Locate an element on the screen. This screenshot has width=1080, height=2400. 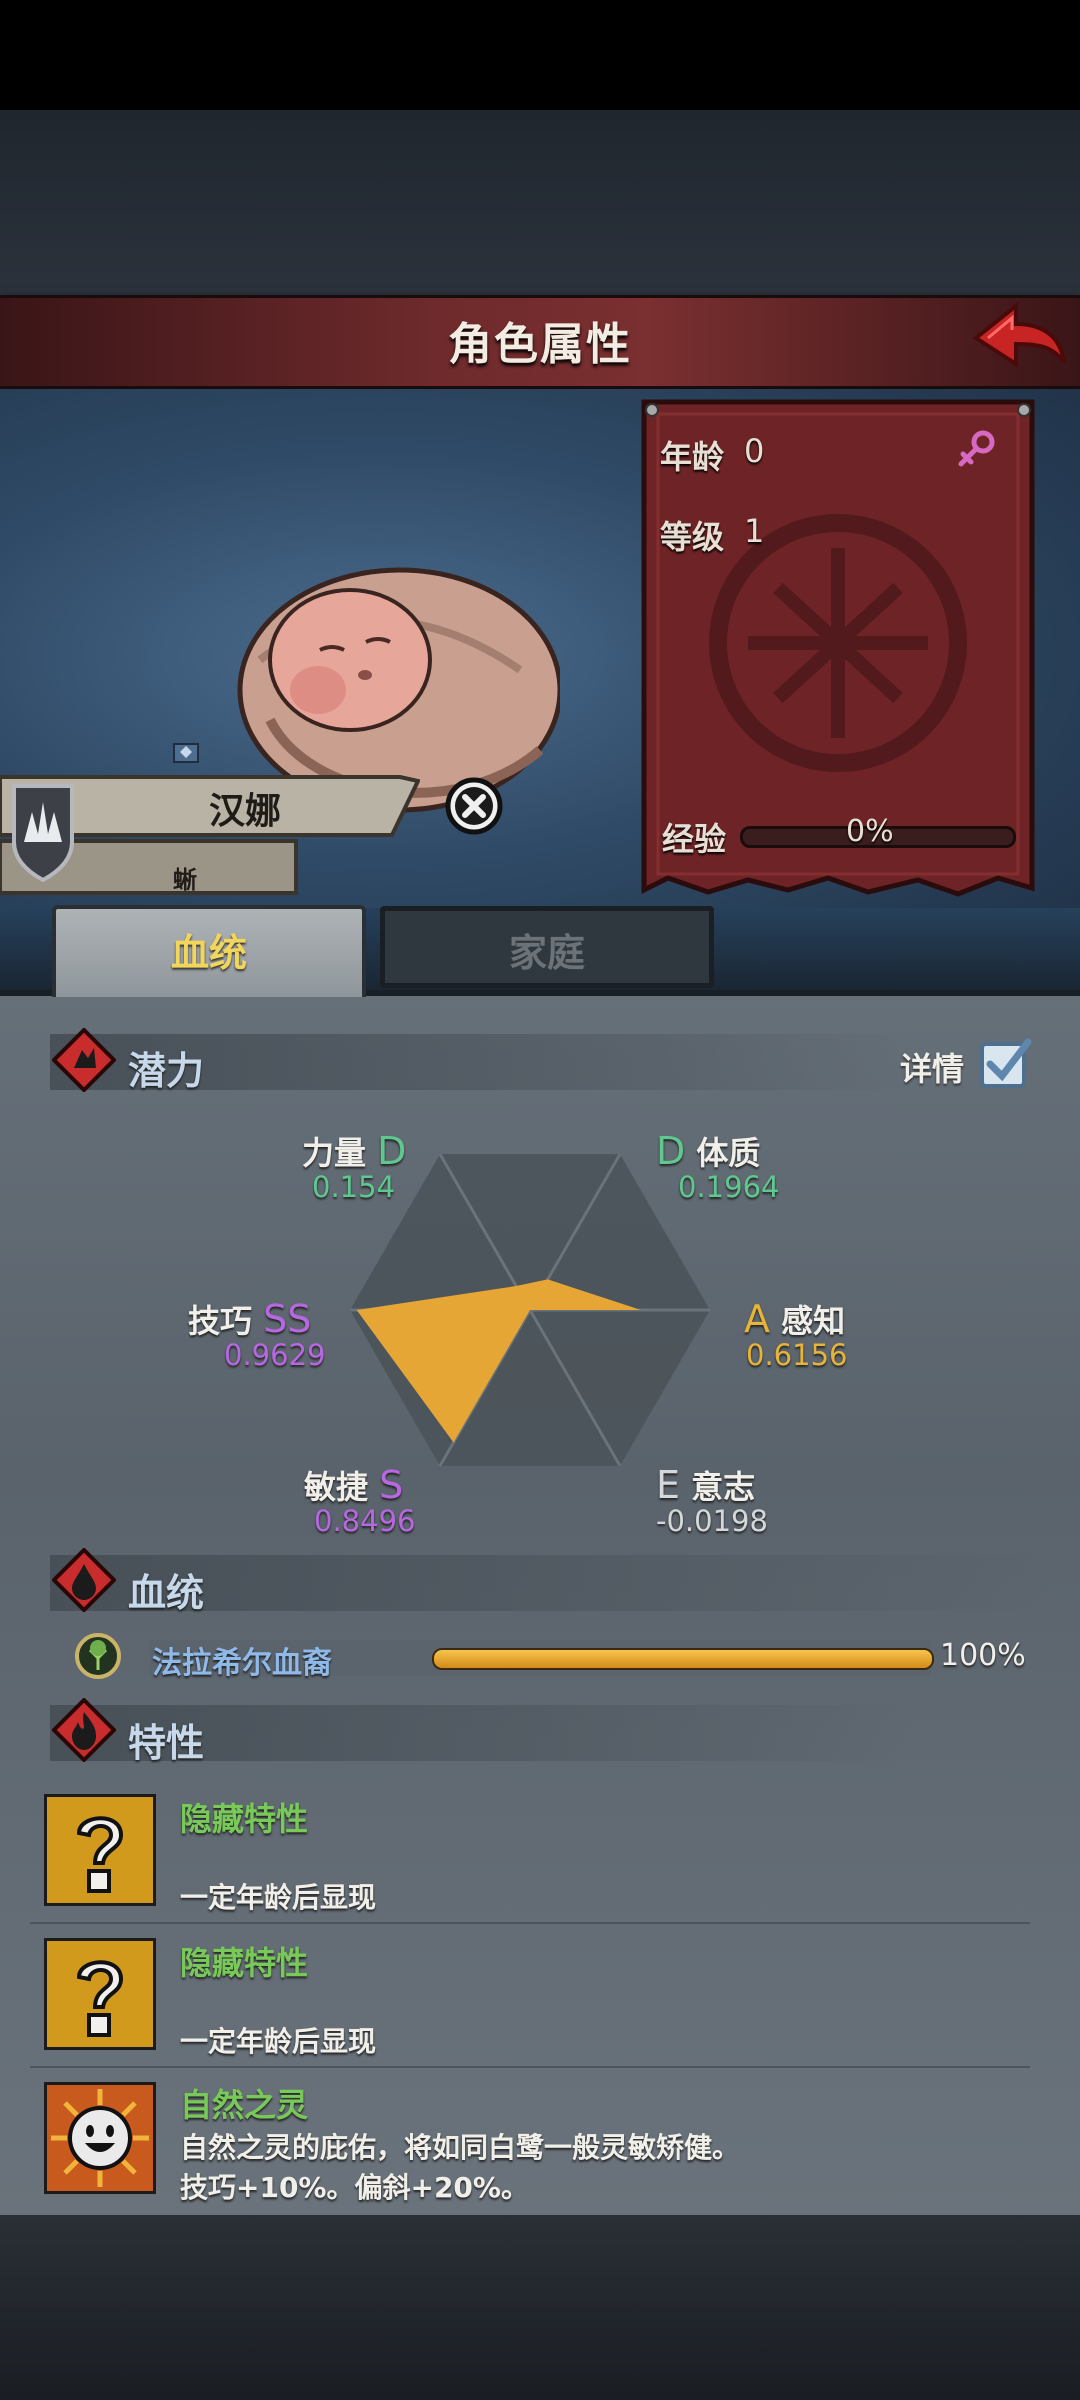
status-bar is located at coordinates (540, 55).